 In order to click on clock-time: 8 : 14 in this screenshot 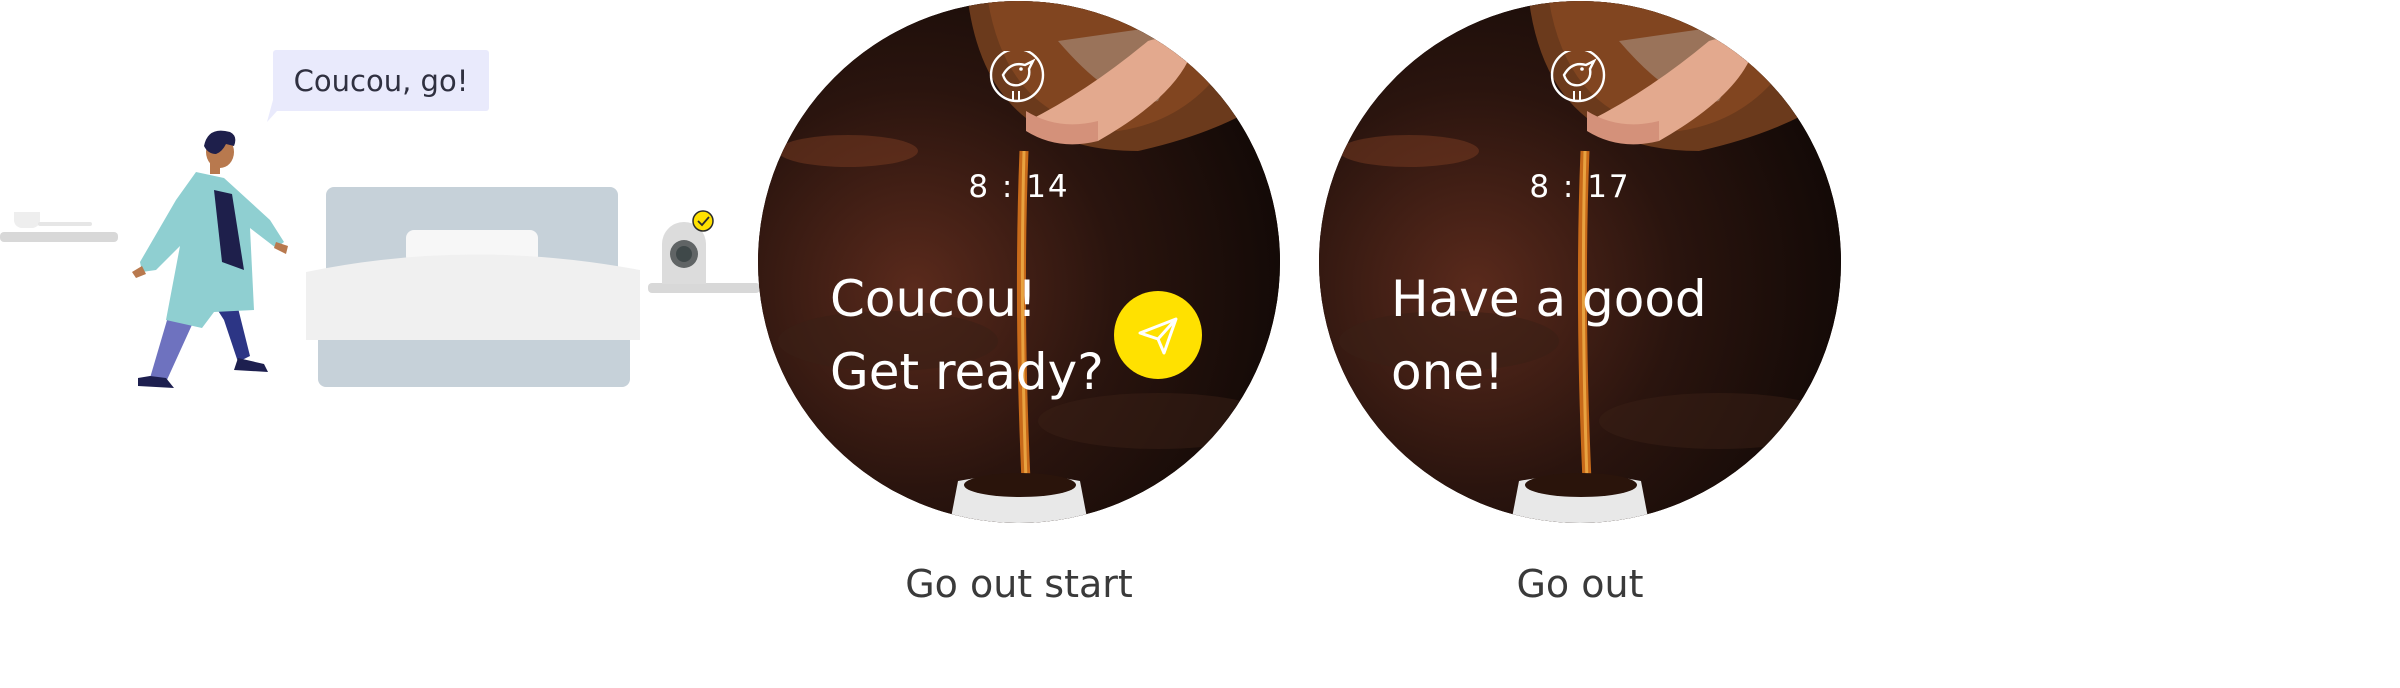, I will do `click(1019, 187)`.